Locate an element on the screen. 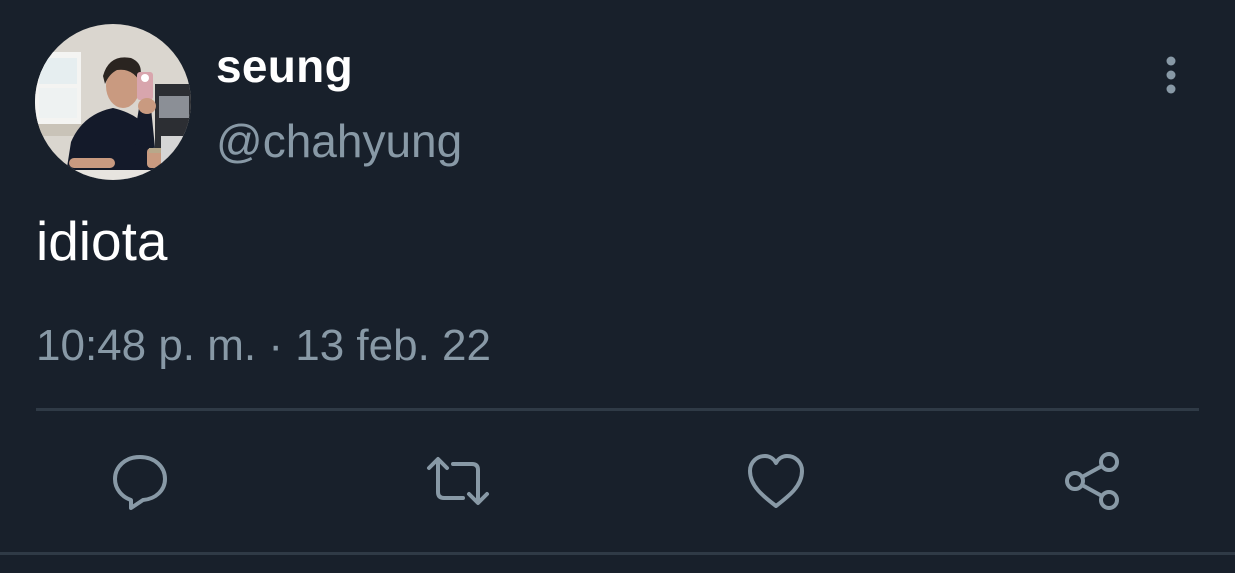 Image resolution: width=1235 pixels, height=573 pixels. avatar-photo is located at coordinates (113, 102).